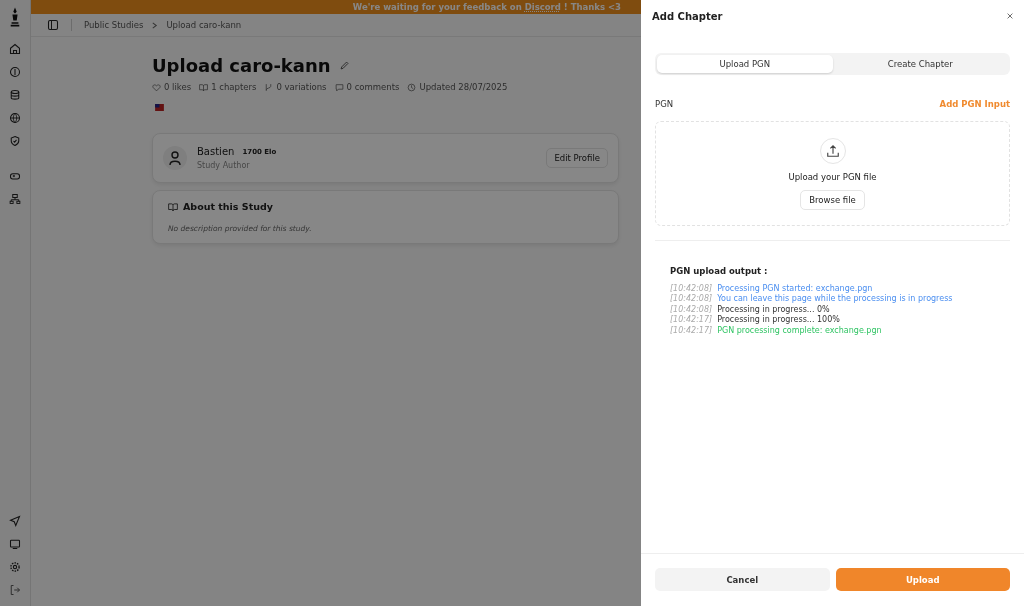 Image resolution: width=1024 pixels, height=606 pixels. Describe the element at coordinates (15, 17) in the screenshot. I see `chess-piece-logo` at that location.